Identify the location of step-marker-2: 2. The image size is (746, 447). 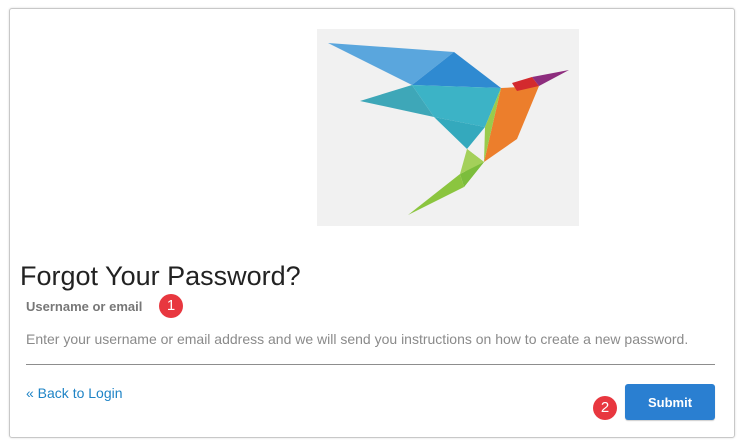
(605, 408).